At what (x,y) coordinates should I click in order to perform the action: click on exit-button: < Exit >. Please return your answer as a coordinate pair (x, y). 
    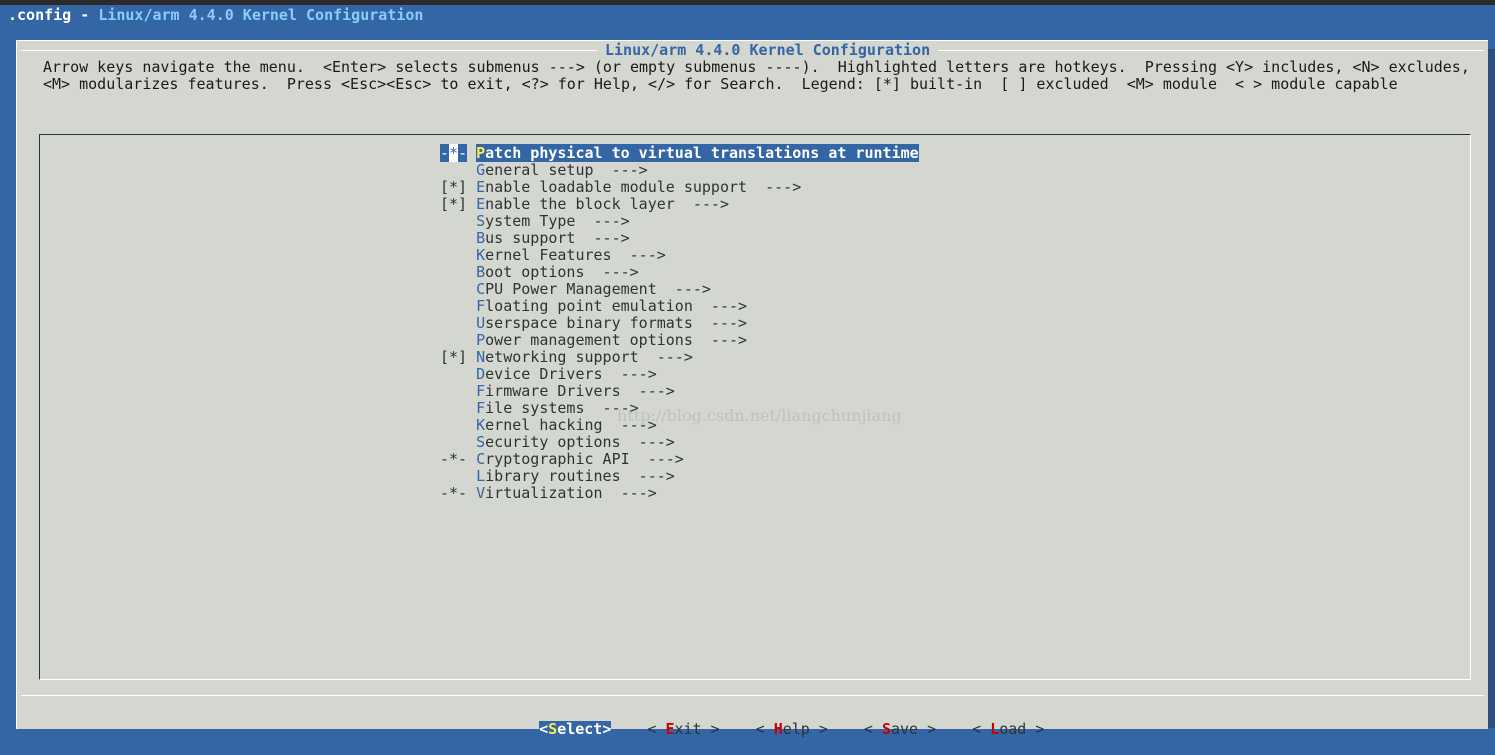
    Looking at the image, I should click on (683, 729).